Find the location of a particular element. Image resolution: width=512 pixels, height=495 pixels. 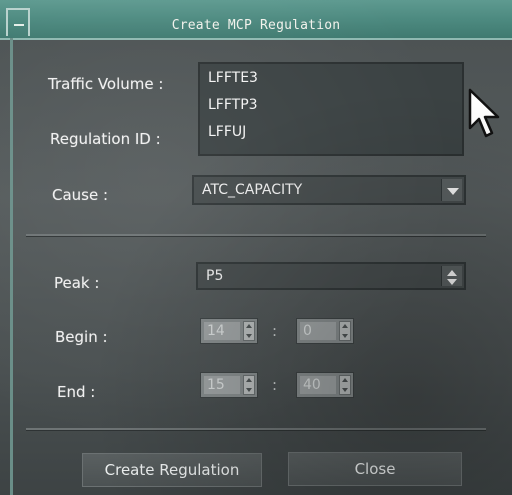

peak-selected-value: P5 is located at coordinates (215, 276).